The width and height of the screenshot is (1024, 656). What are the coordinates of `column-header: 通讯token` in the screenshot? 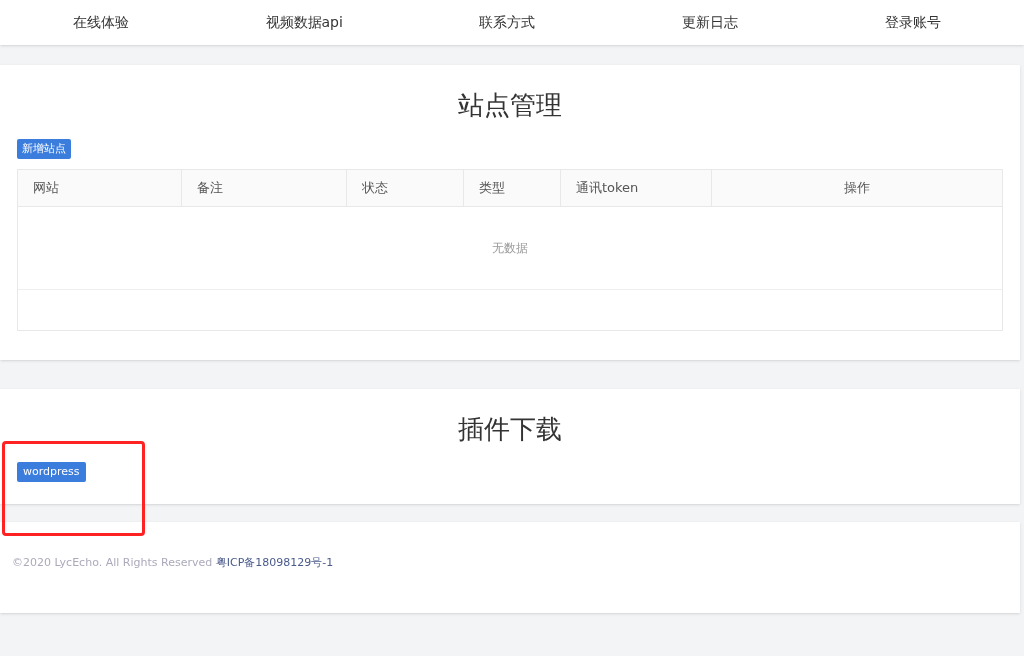 It's located at (636, 188).